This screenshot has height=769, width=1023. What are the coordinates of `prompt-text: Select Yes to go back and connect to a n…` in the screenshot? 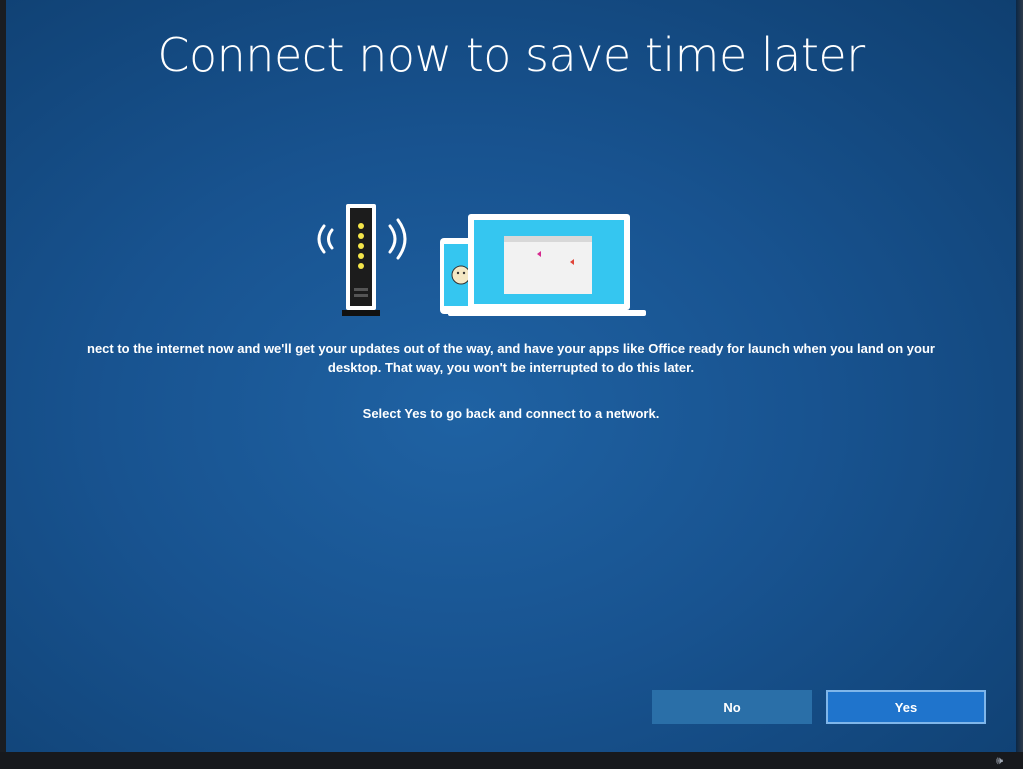 It's located at (511, 413).